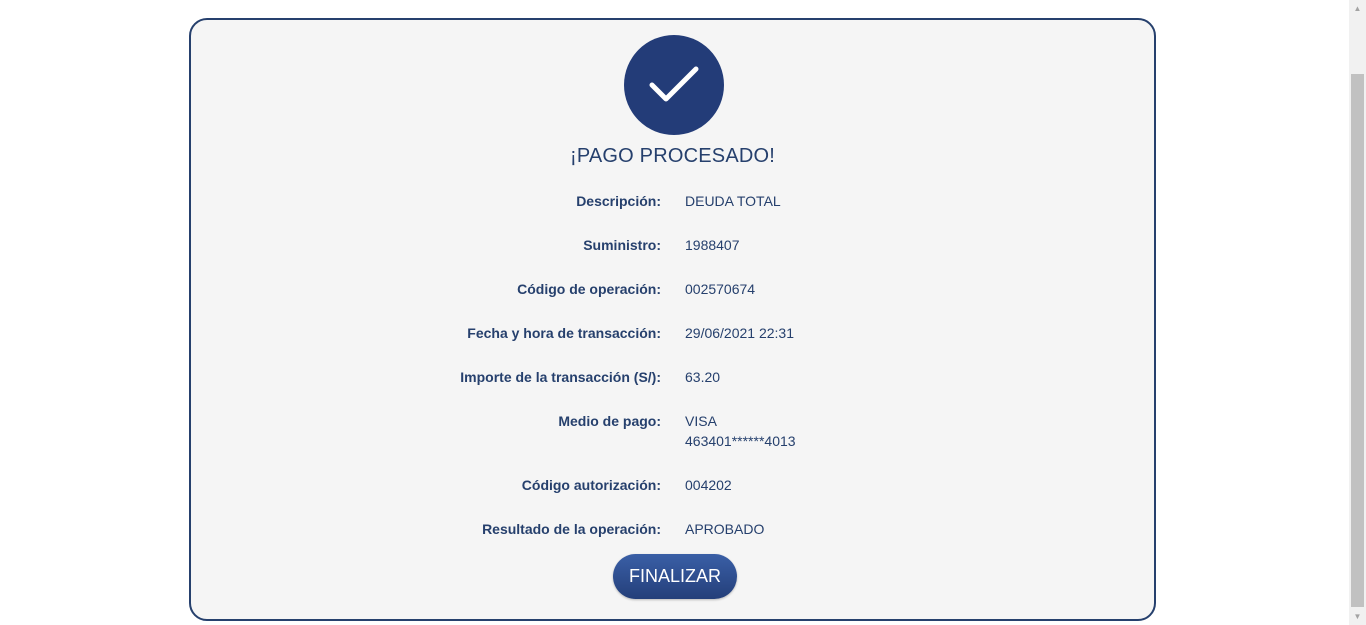  Describe the element at coordinates (701, 421) in the screenshot. I see `card-brand: VISA` at that location.